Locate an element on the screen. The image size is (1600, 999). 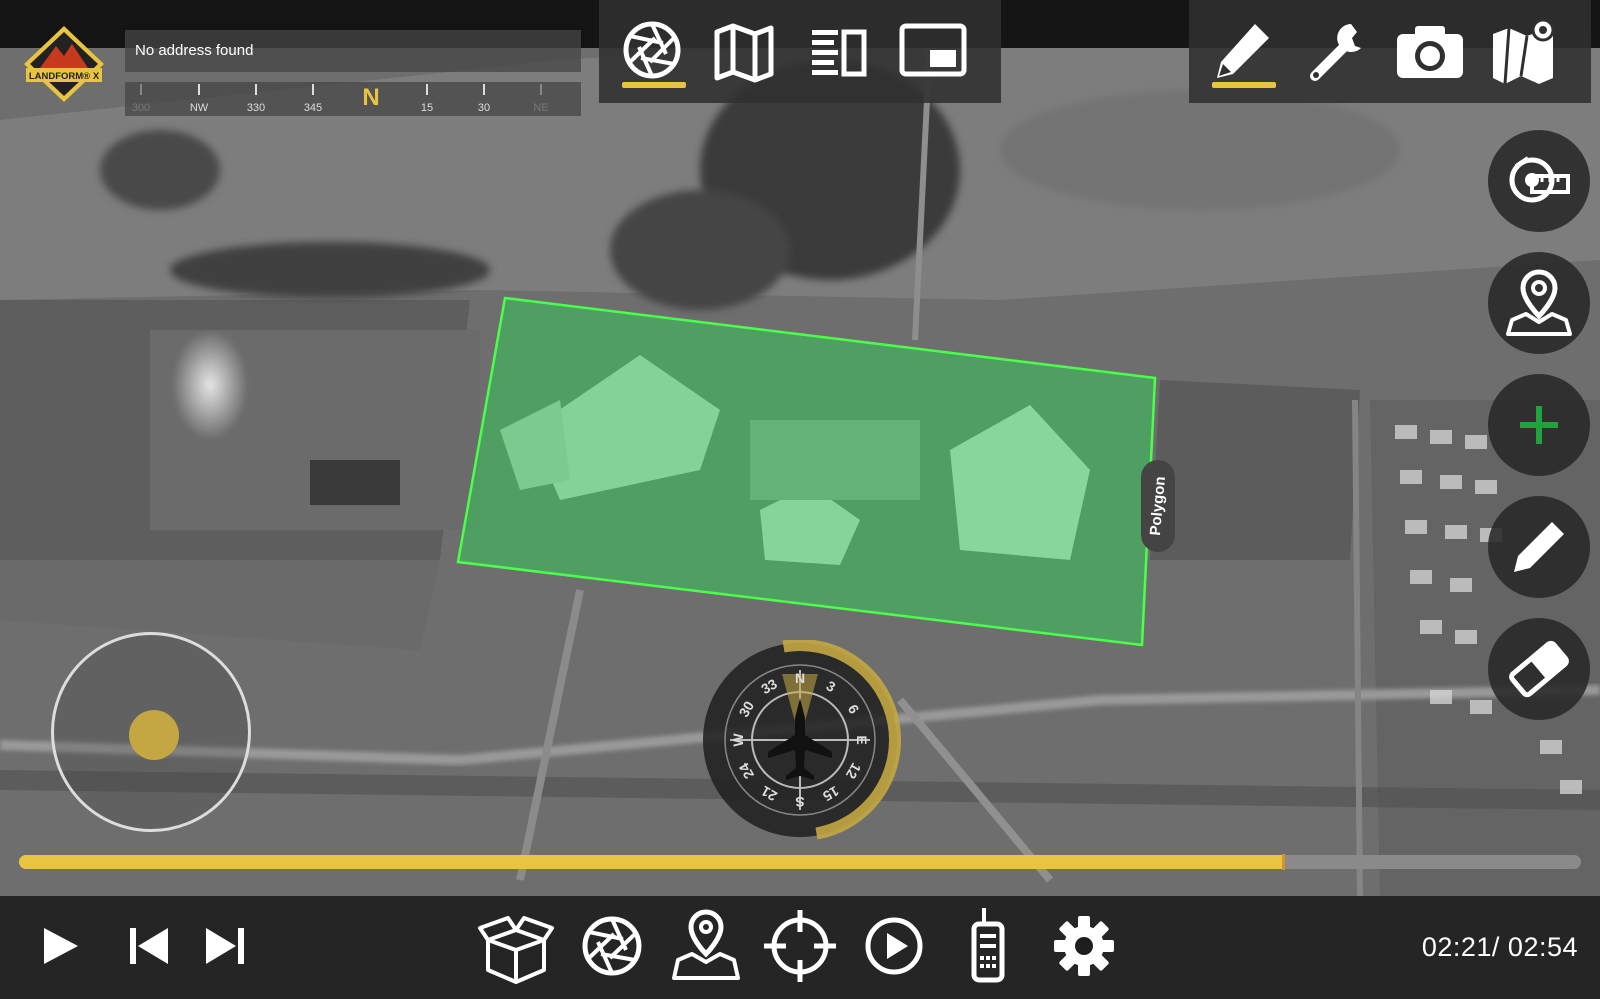
edit-feature-button is located at coordinates (1539, 547).